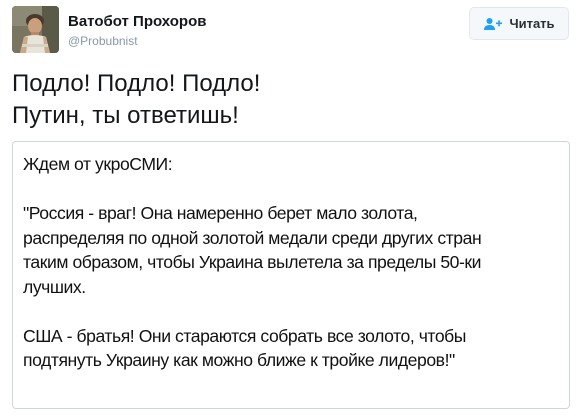 The image size is (580, 415). What do you see at coordinates (290, 100) in the screenshot?
I see `tweet-text: Подло! Подло! Подло! Путин, ты ответишь!` at bounding box center [290, 100].